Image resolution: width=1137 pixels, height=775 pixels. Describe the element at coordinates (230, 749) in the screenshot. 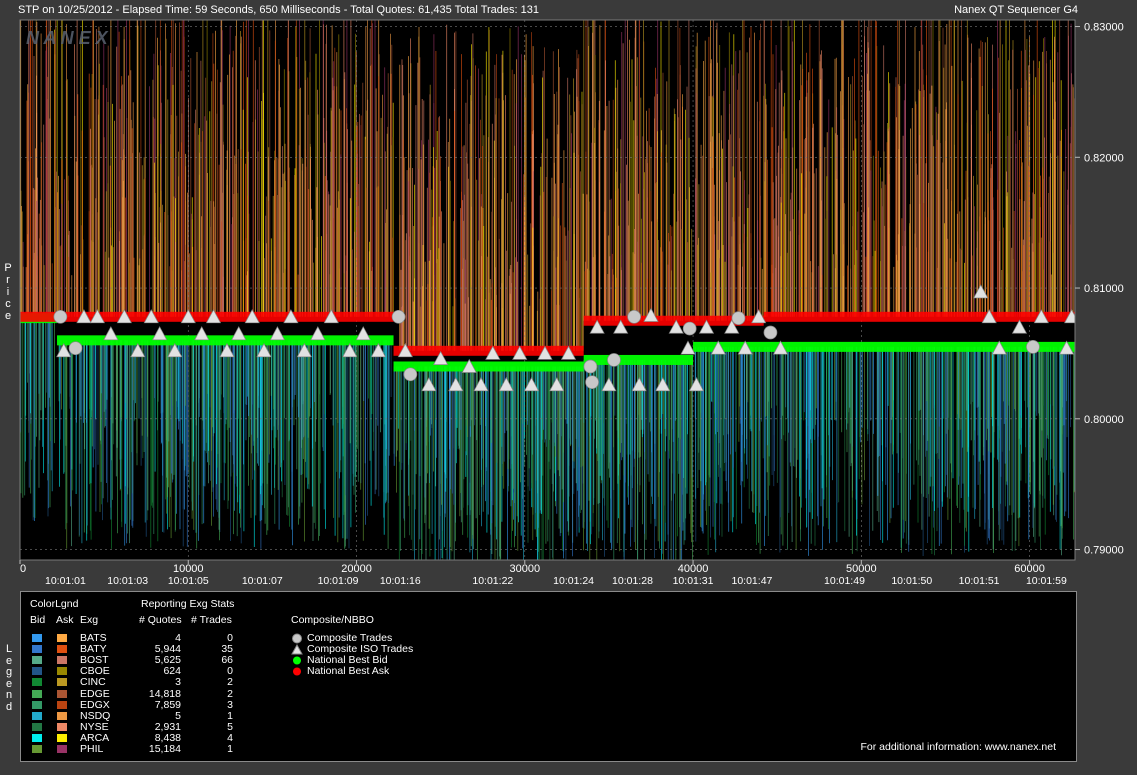

I see `trade-count: 1` at that location.